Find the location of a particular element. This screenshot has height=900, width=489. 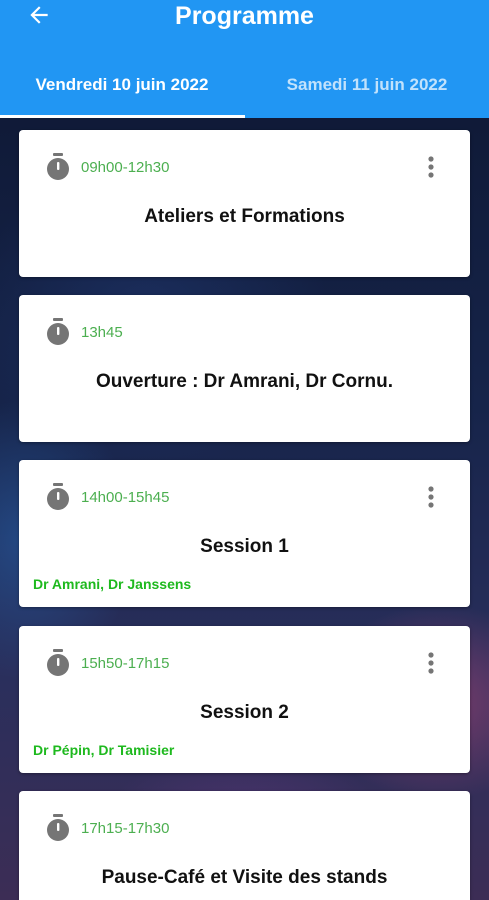

tab-samedi: Samedi 11 juin 2022 is located at coordinates (367, 85).